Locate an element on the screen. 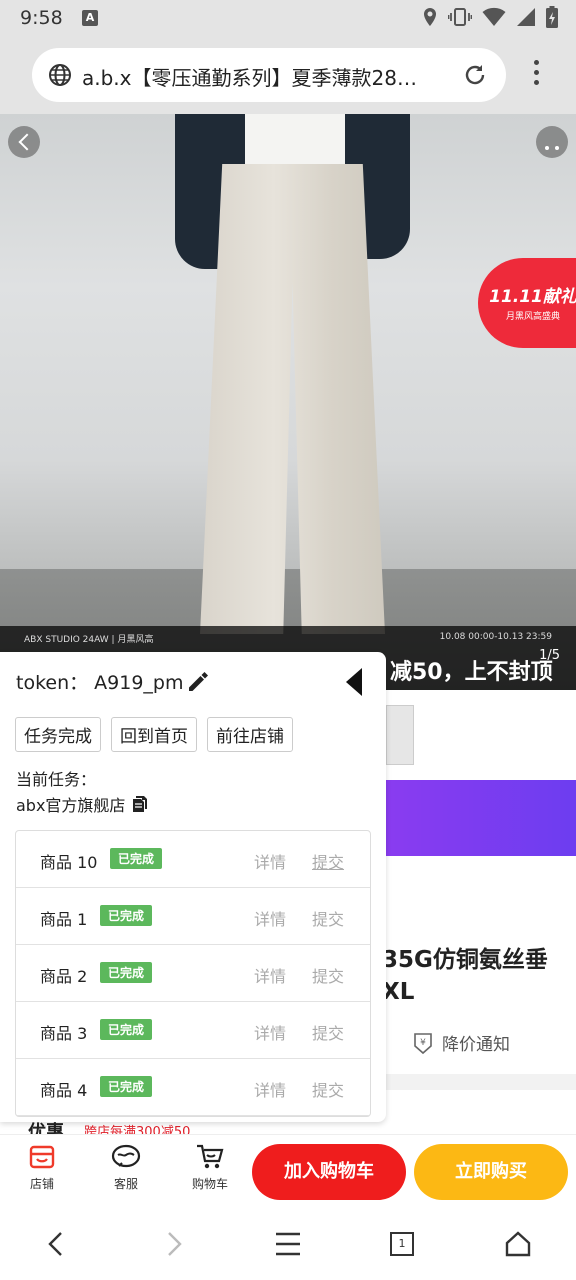 The width and height of the screenshot is (576, 1280). cart-icon is located at coordinates (210, 1156).